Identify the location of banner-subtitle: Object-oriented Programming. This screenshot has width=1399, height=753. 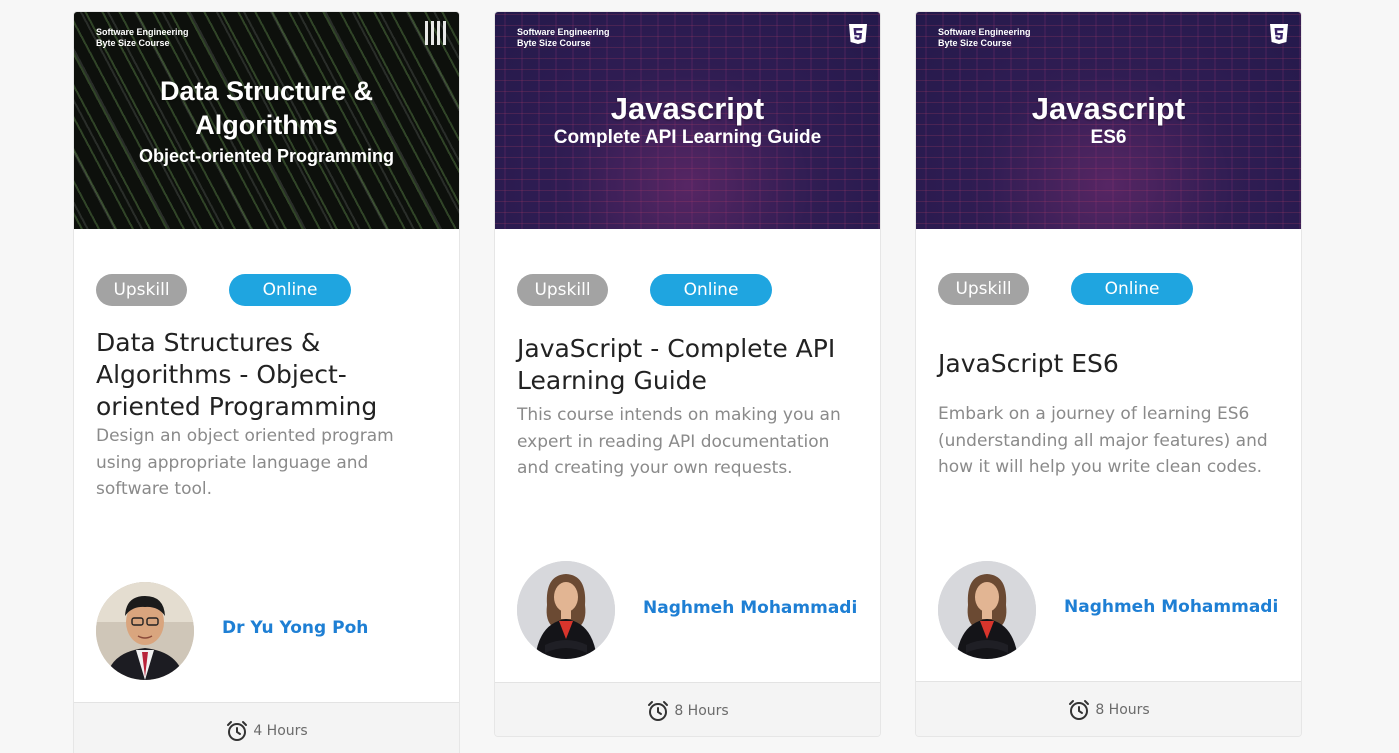
(266, 156).